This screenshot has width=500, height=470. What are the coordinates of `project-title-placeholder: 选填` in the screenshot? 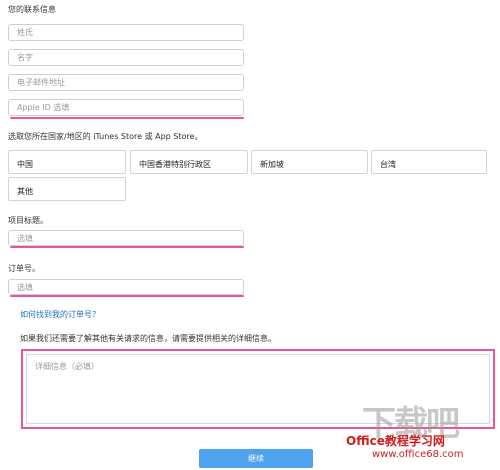 It's located at (25, 238).